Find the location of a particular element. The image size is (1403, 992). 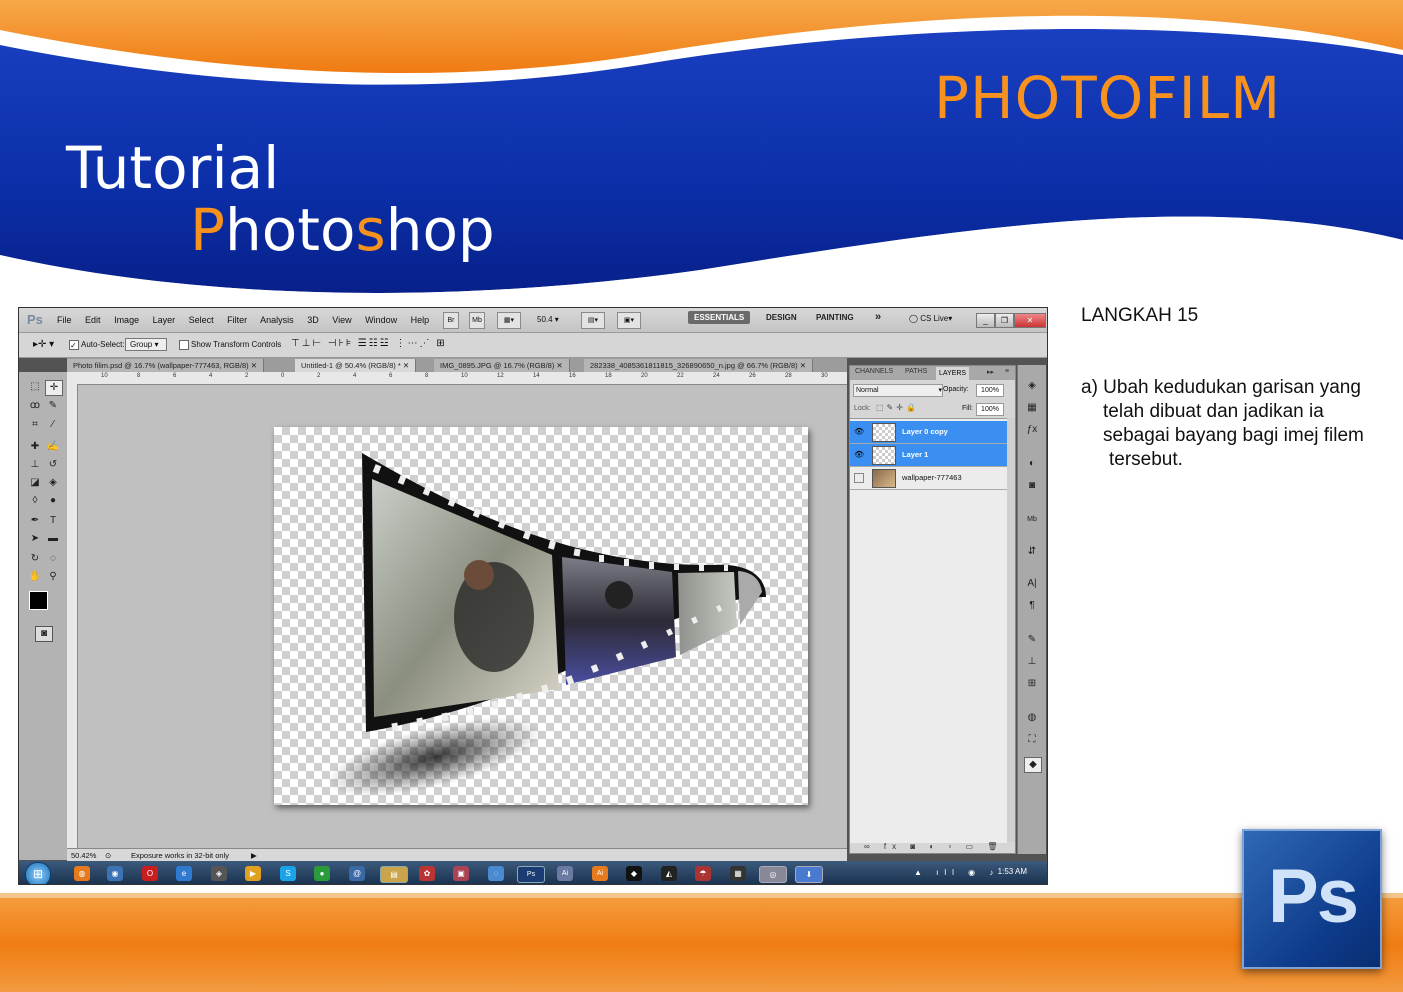

cs-live-menu: ◯ CS Live▾ is located at coordinates (930, 318).